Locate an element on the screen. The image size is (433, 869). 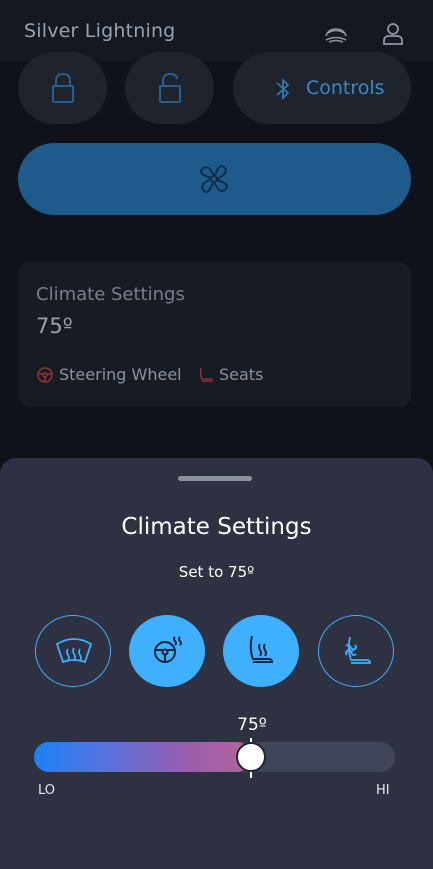
defrost-button is located at coordinates (73, 651).